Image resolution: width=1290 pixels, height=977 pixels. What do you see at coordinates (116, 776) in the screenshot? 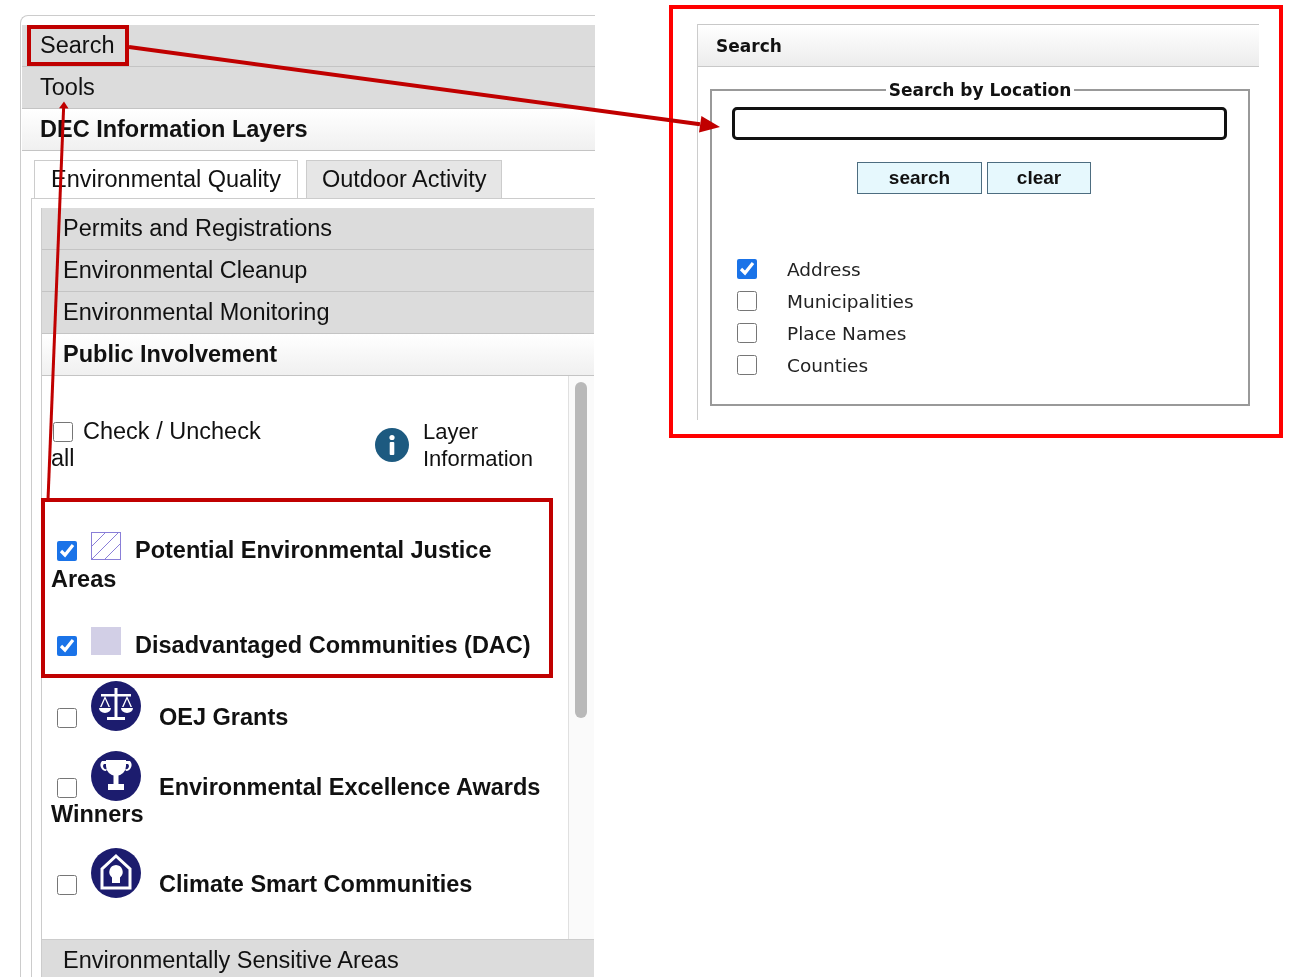
I see `trophy-icon` at bounding box center [116, 776].